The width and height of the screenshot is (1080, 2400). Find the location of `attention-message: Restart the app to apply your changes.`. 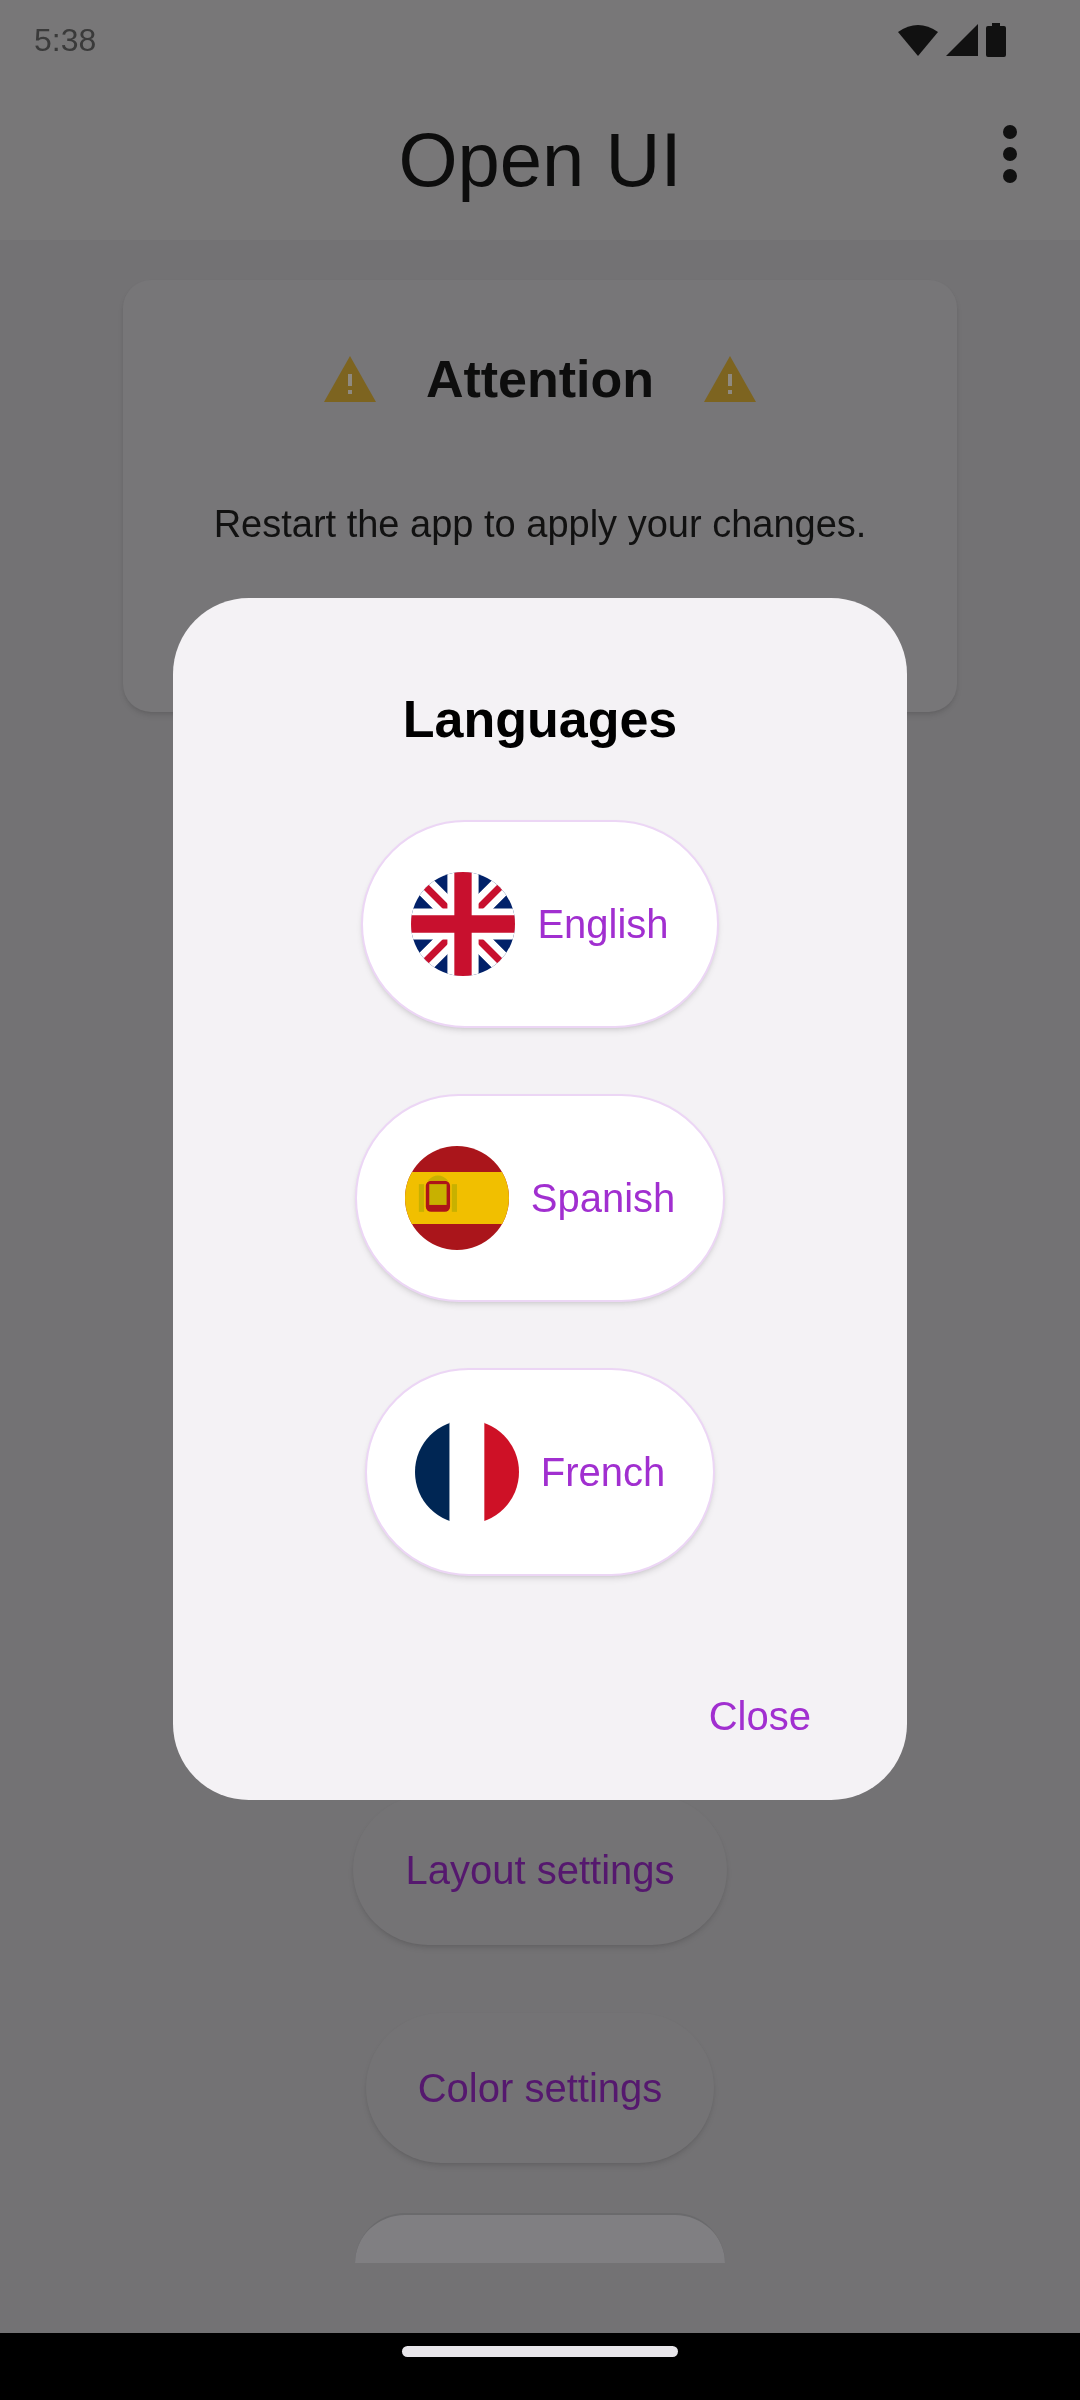

attention-message: Restart the app to apply your changes. is located at coordinates (540, 524).